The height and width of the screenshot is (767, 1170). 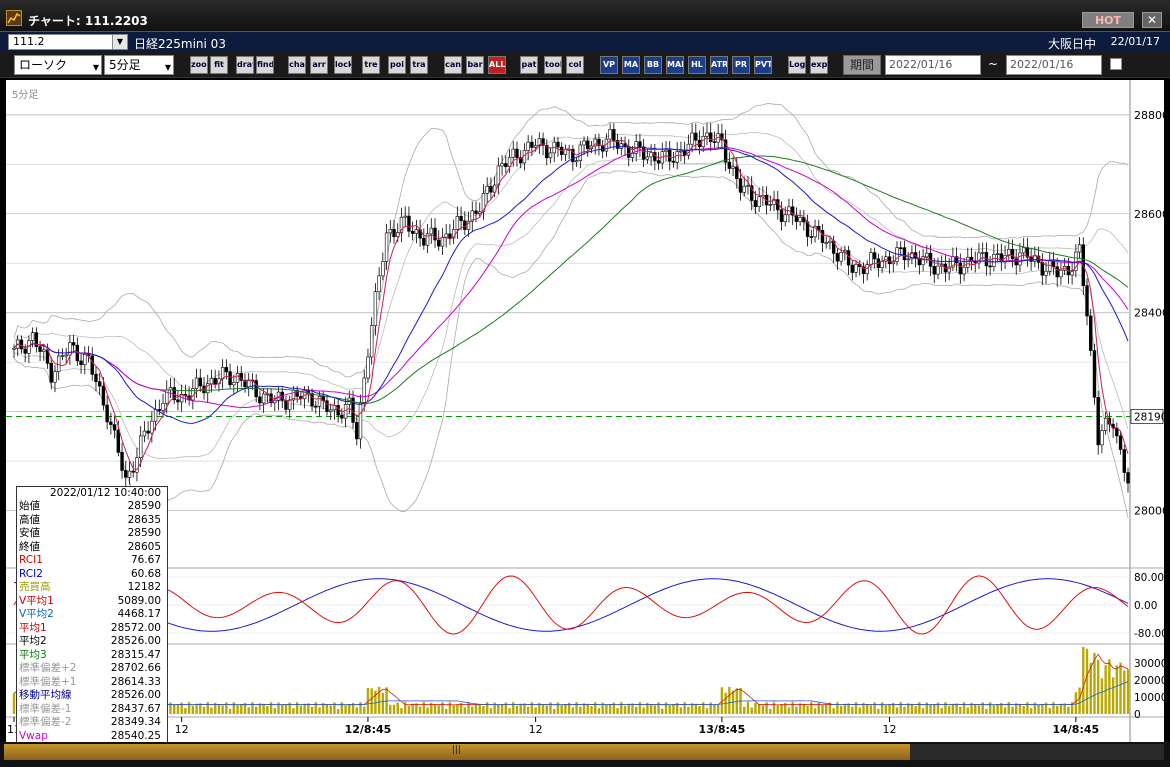 What do you see at coordinates (1152, 20) in the screenshot?
I see `close-button: ✕` at bounding box center [1152, 20].